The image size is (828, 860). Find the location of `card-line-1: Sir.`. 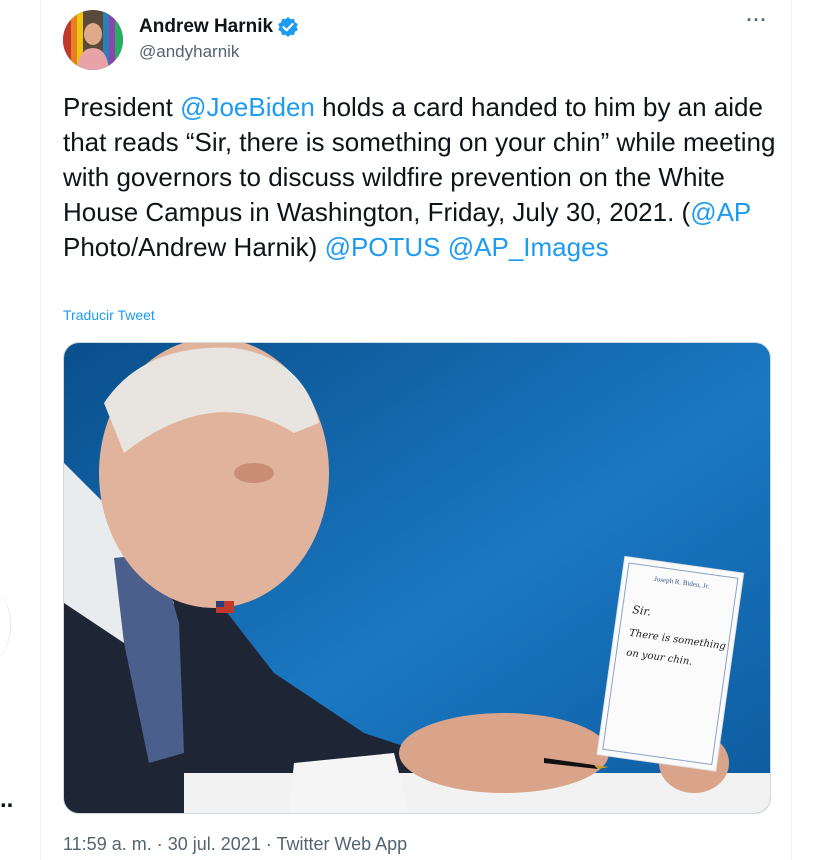

card-line-1: Sir. is located at coordinates (642, 610).